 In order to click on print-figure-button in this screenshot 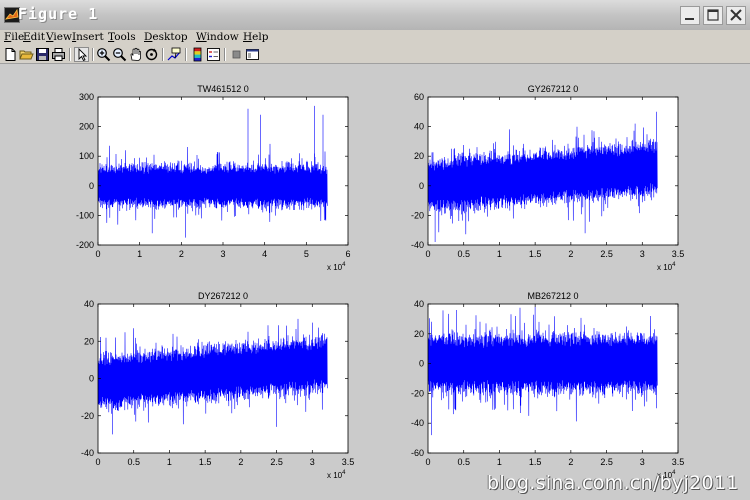, I will do `click(58, 54)`.